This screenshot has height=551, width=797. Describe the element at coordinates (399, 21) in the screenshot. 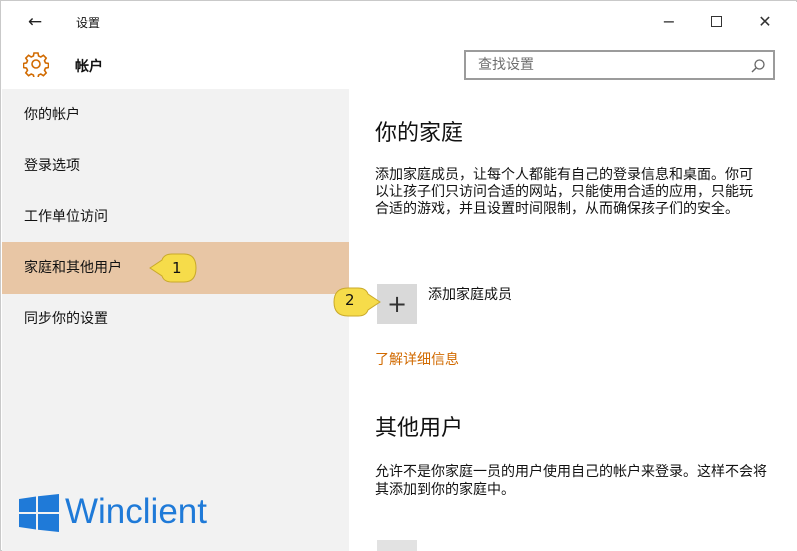

I see `title-bar: ← 设置 − ✕` at that location.